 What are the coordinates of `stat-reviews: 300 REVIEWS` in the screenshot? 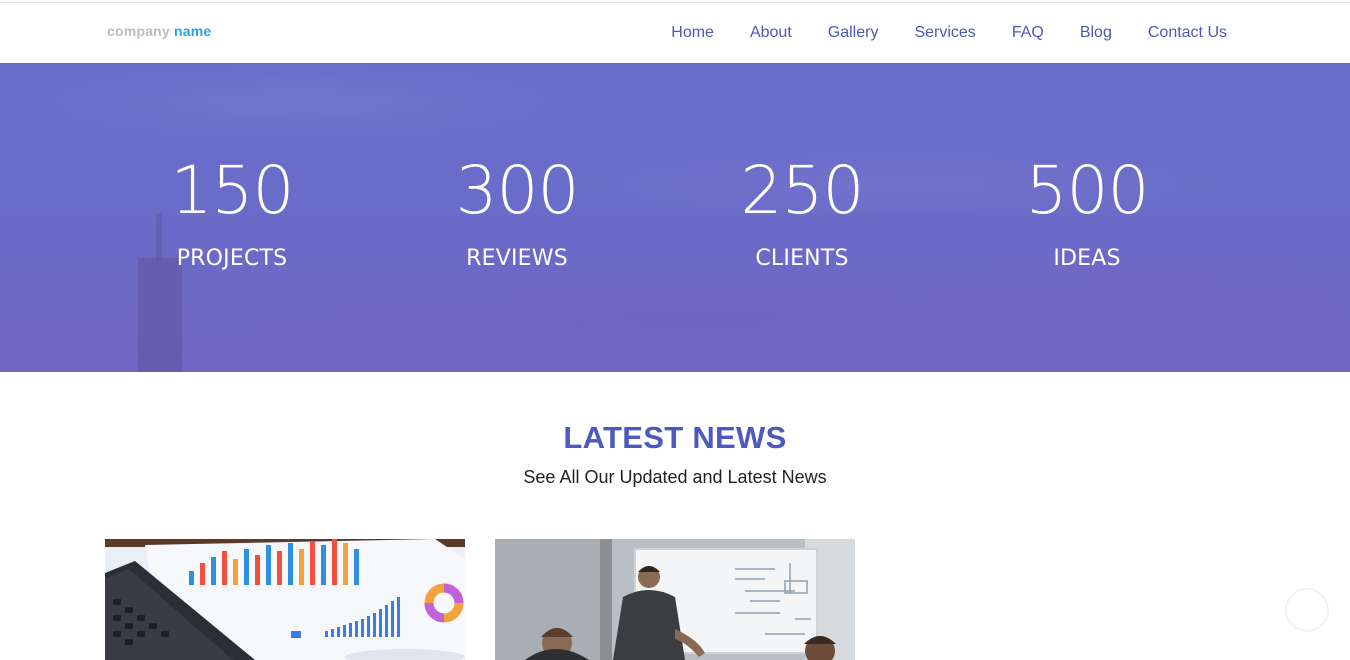 It's located at (517, 212).